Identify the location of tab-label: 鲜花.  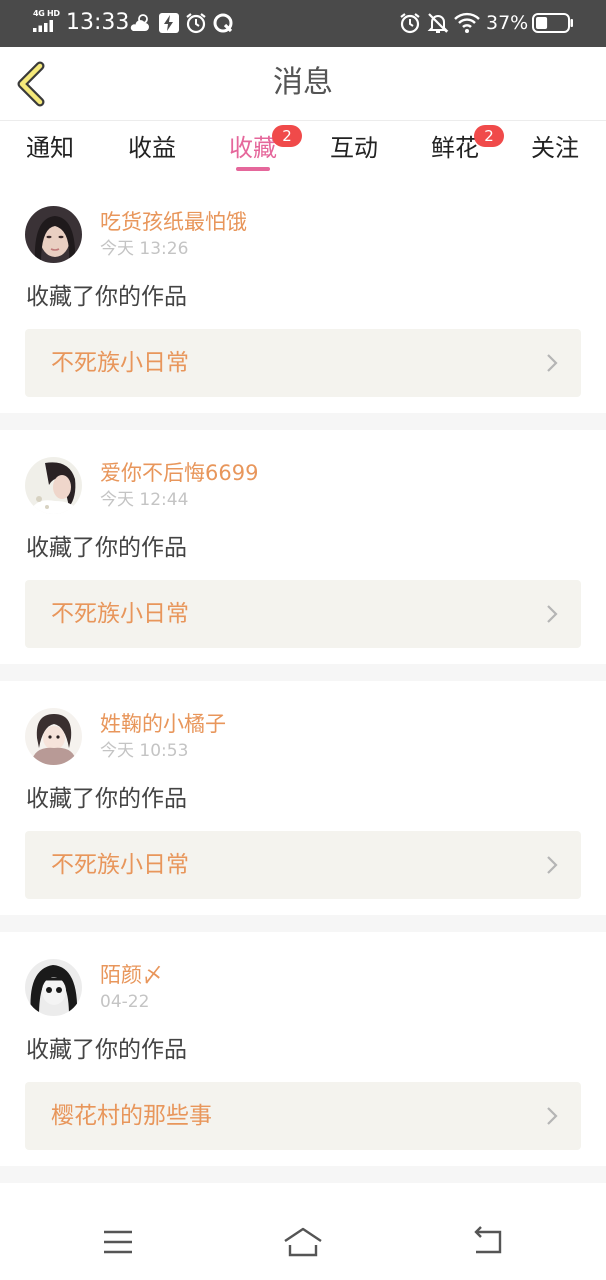
(455, 148).